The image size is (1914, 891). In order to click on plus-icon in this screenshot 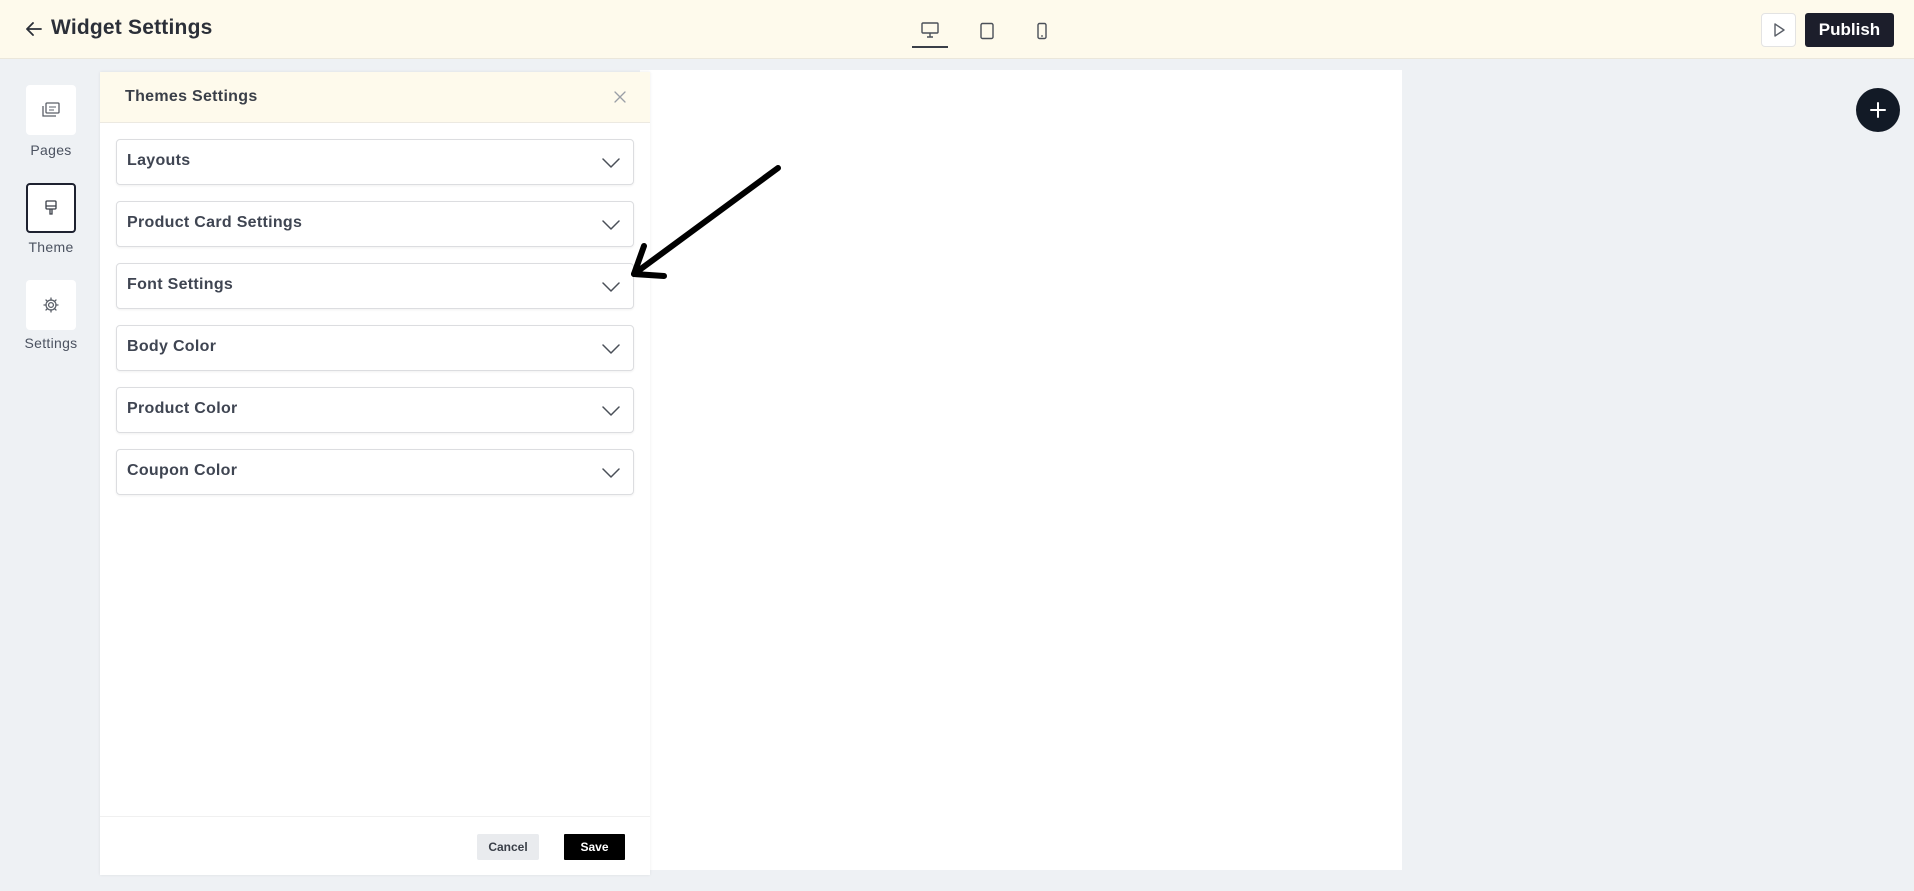, I will do `click(1878, 110)`.